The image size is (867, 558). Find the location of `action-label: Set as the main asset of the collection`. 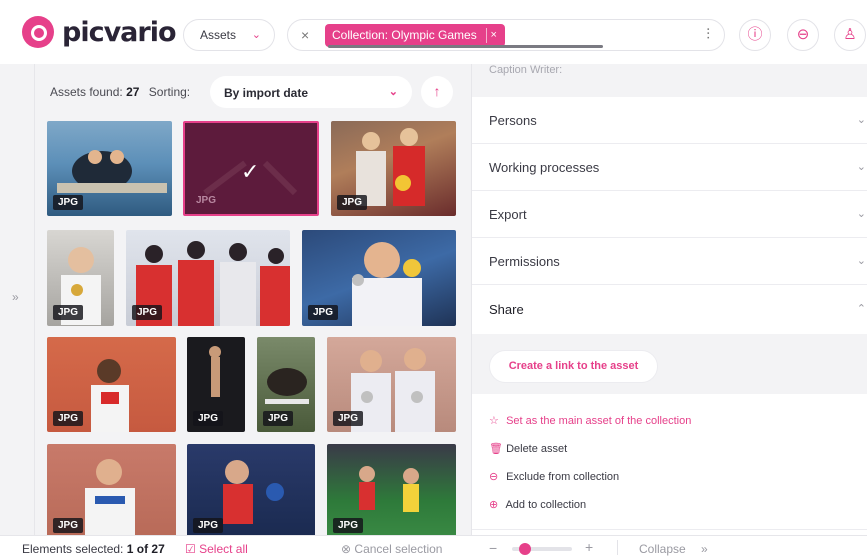

action-label: Set as the main asset of the collection is located at coordinates (599, 421).